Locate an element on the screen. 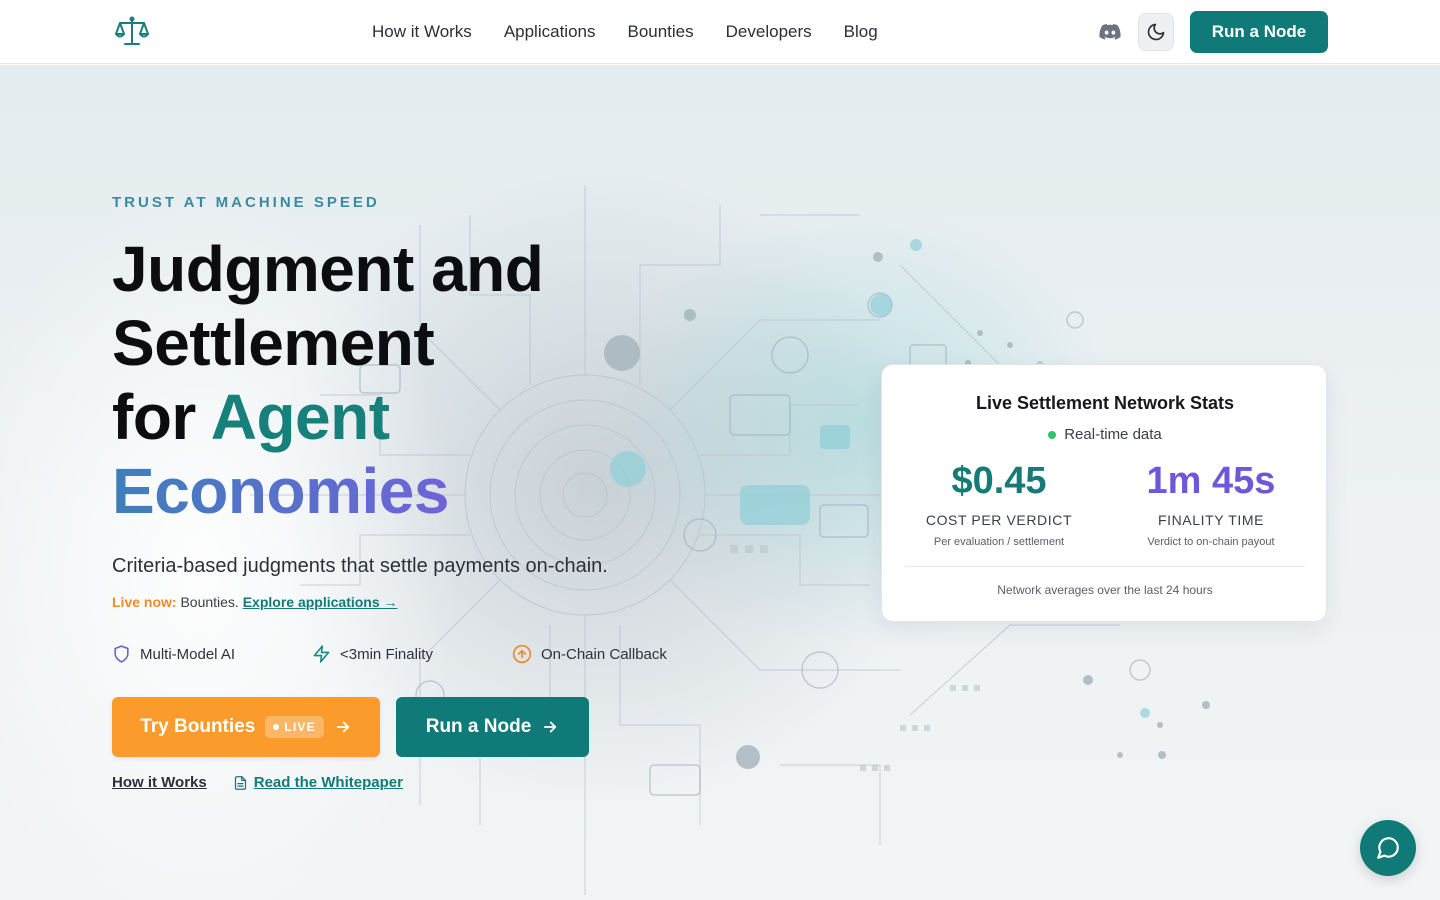 This screenshot has height=900, width=1440. header-actions: Run a Node is located at coordinates (1210, 32).